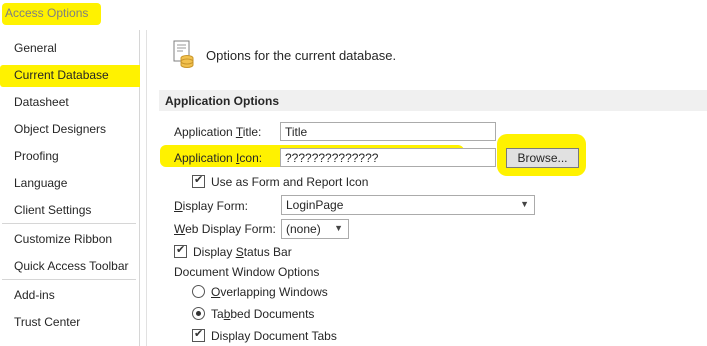 The image size is (707, 346). I want to click on tabbed-documents-label: Tabbed Documents, so click(263, 314).